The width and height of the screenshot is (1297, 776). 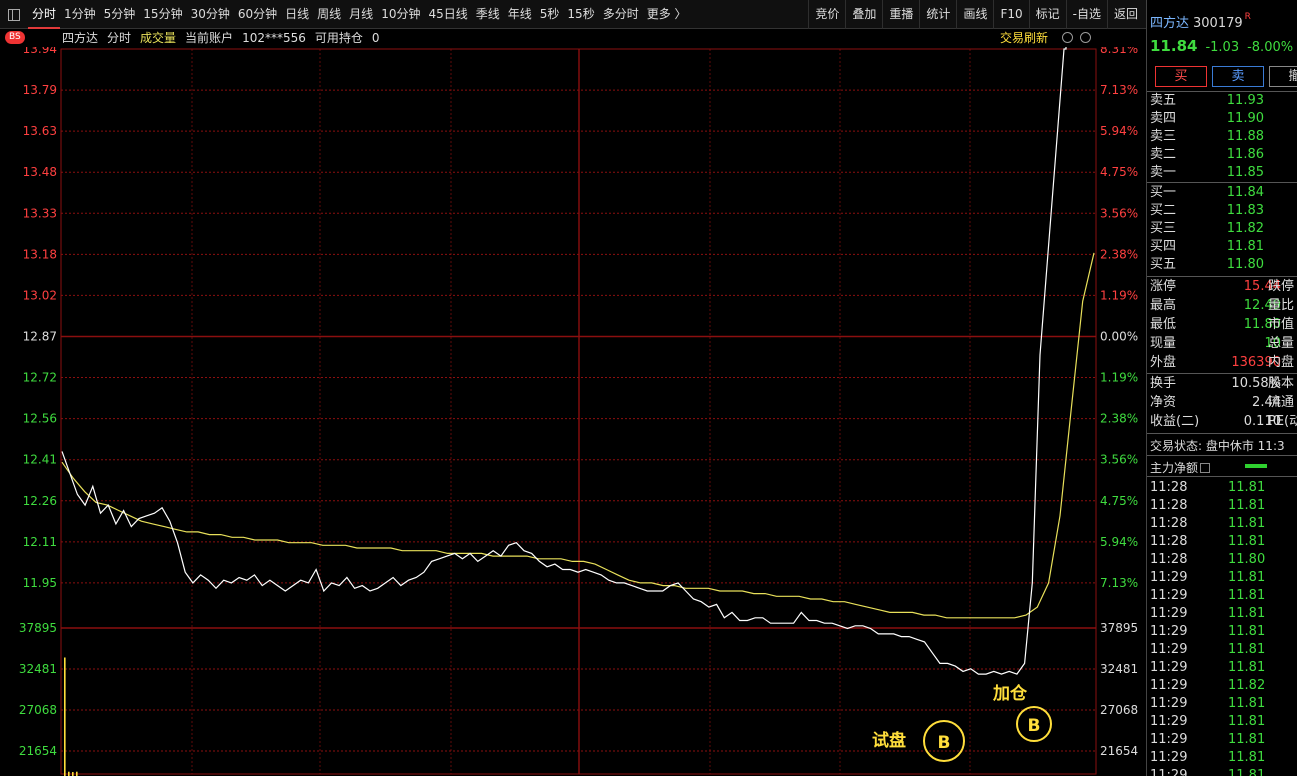 What do you see at coordinates (1125, 14) in the screenshot?
I see `toolbar-button-8: 返回` at bounding box center [1125, 14].